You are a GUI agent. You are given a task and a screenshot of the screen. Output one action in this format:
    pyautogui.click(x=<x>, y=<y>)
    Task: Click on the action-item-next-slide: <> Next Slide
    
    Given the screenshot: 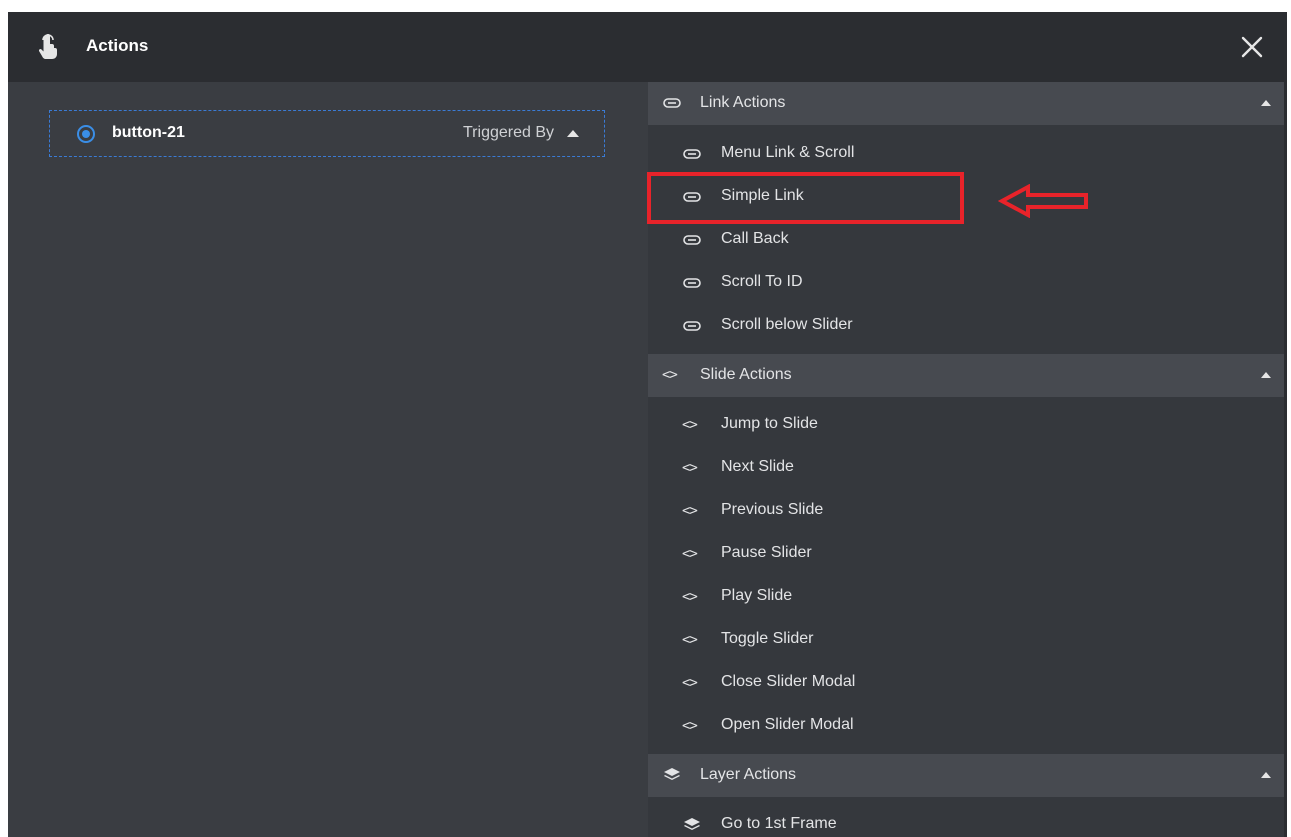 What is the action you would take?
    pyautogui.click(x=967, y=467)
    